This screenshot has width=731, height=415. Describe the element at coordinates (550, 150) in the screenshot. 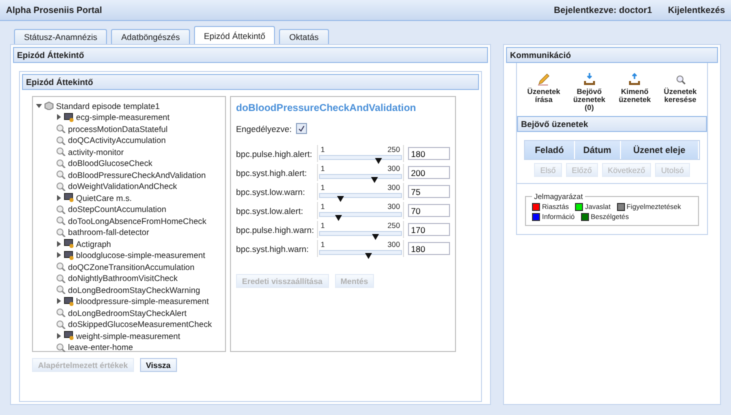

I see `column-header: Feladó` at that location.